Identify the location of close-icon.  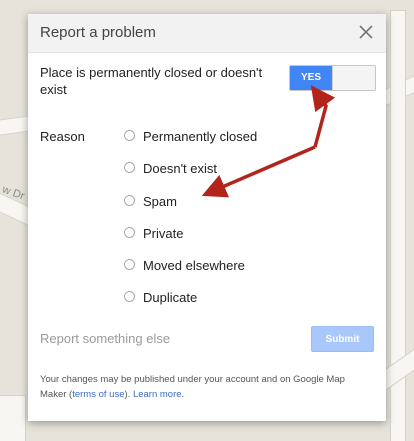
(366, 32).